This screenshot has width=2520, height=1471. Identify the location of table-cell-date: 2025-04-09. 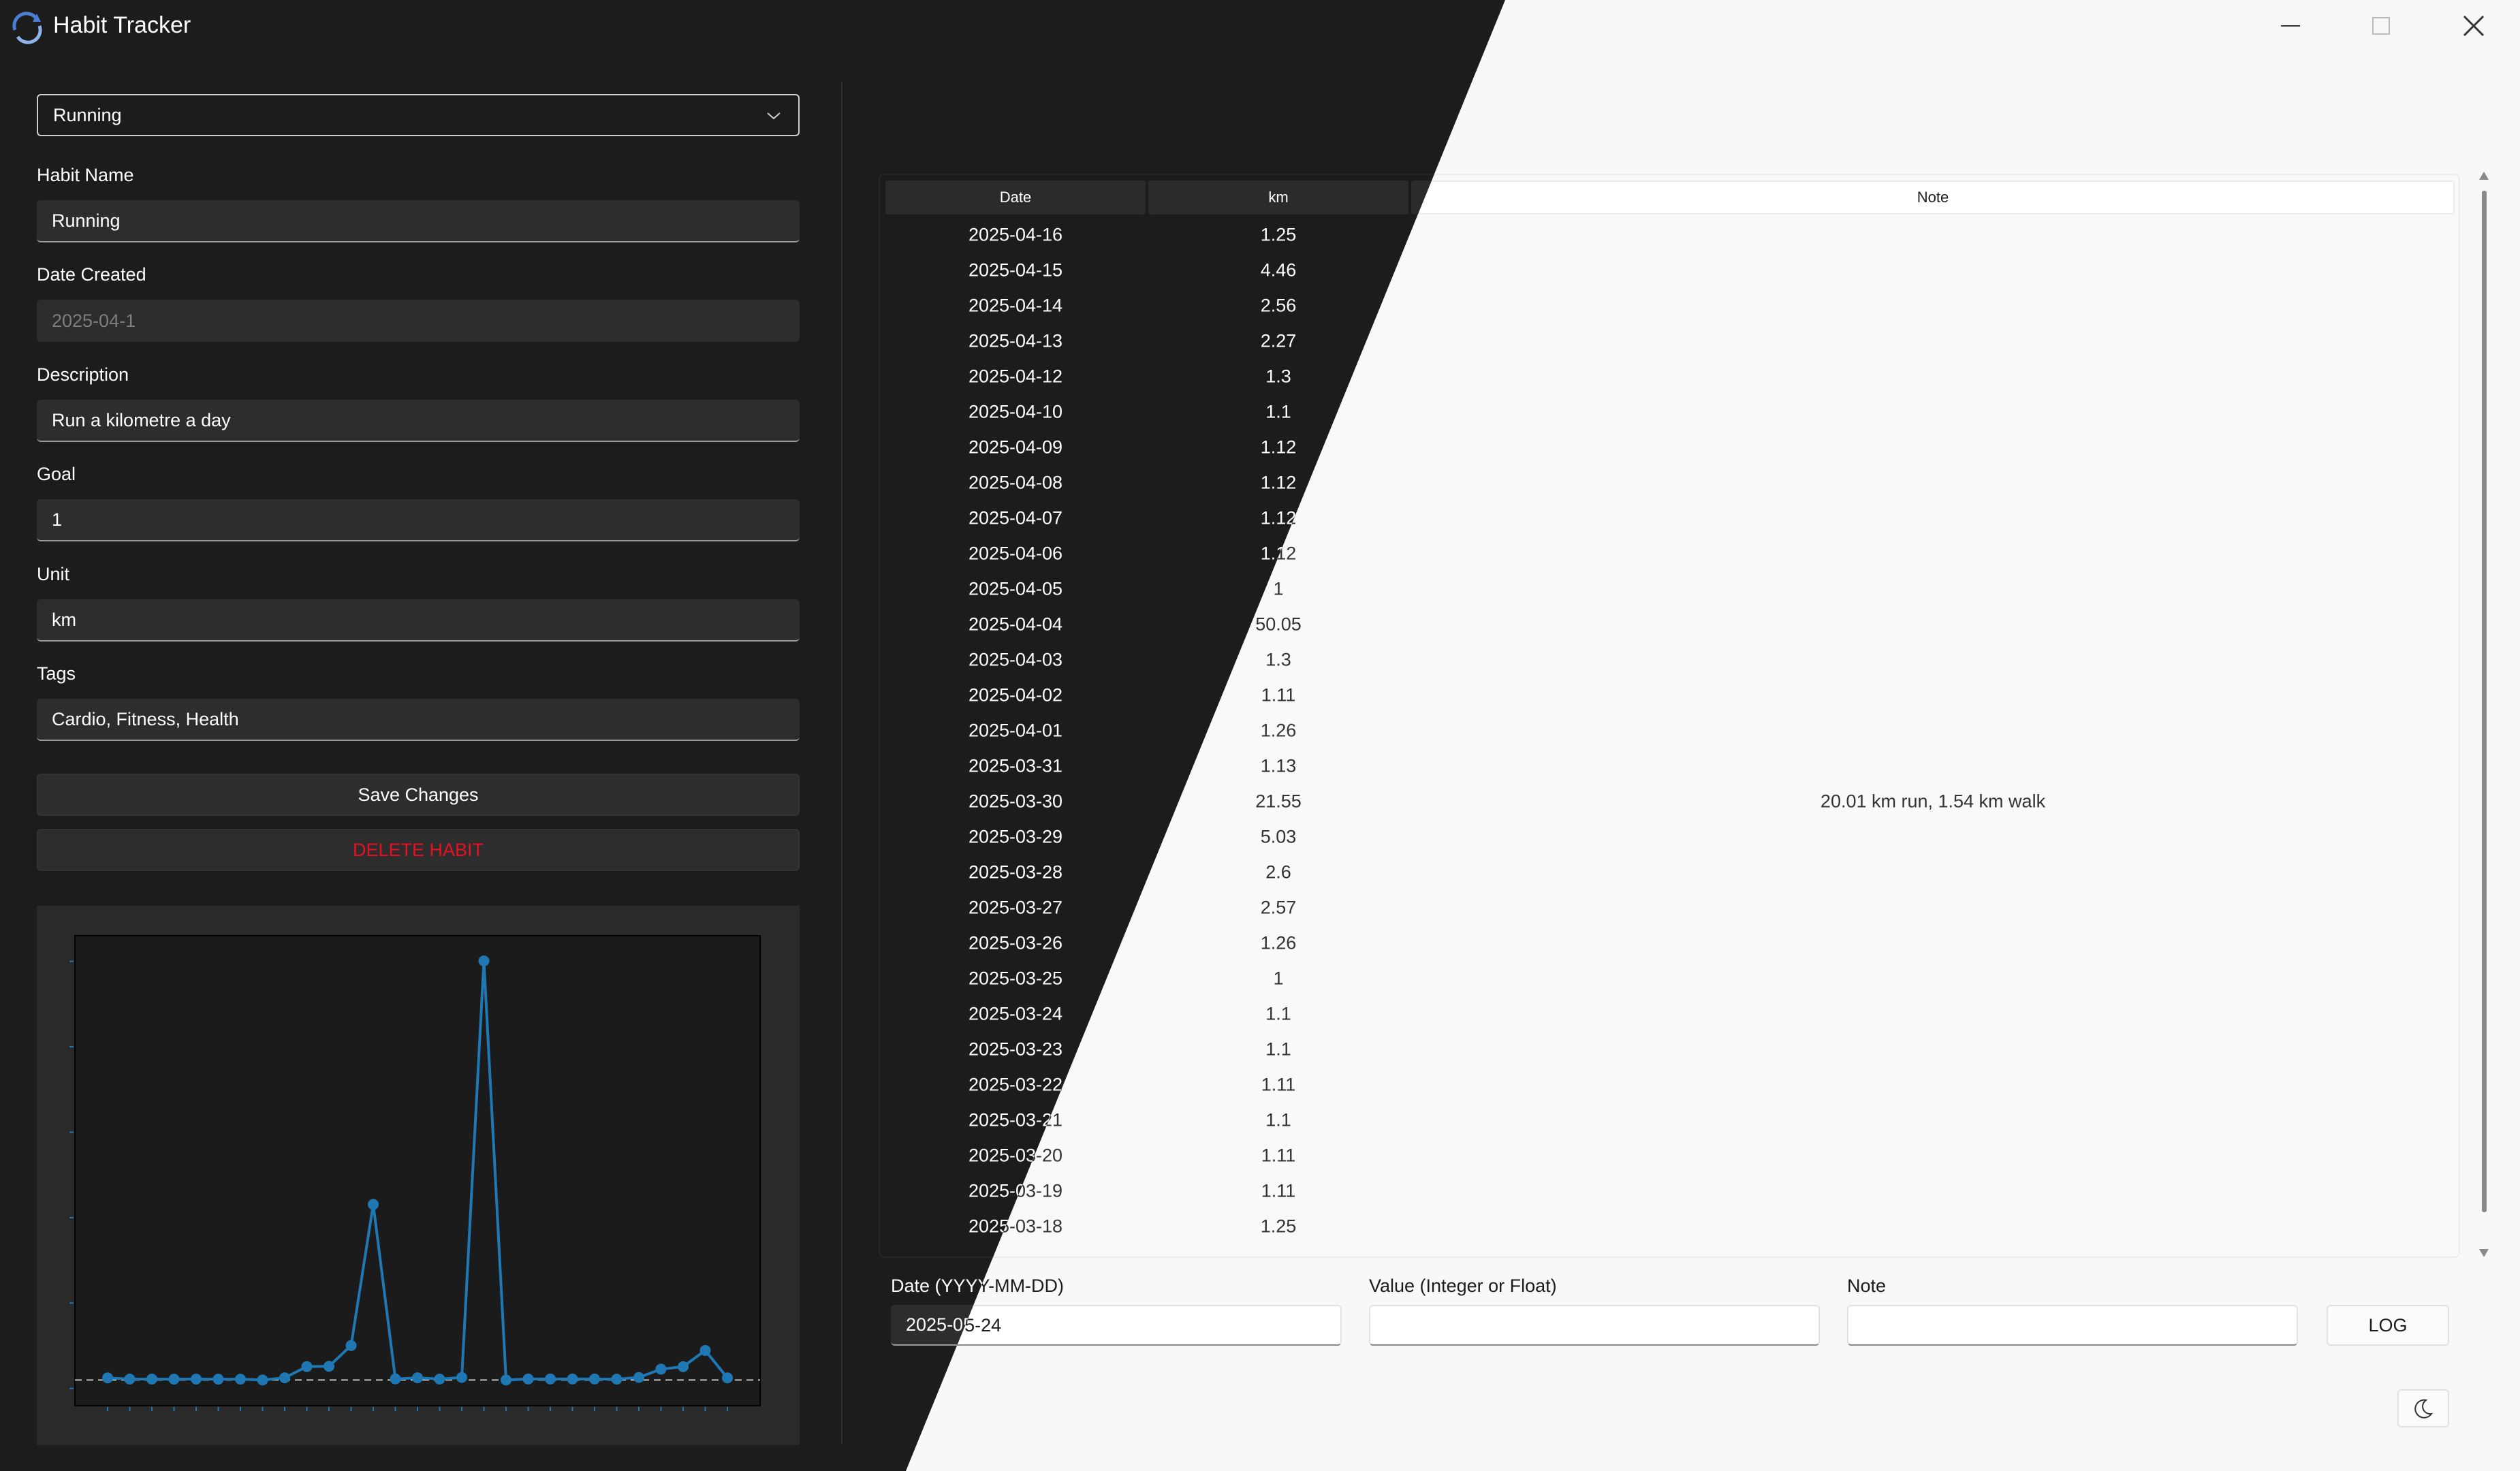
(1015, 447).